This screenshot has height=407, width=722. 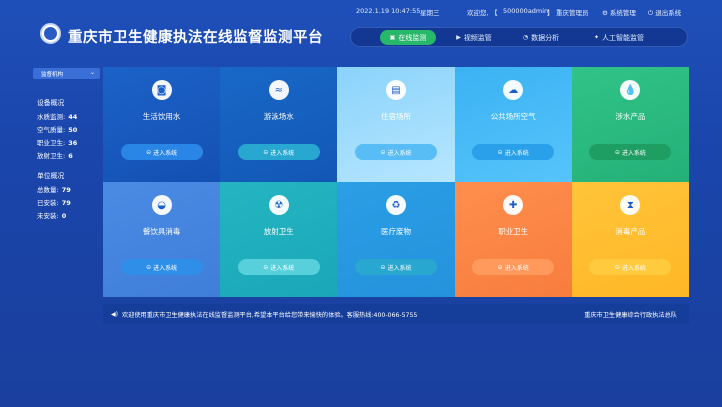 I want to click on main-nav: ▣ 在线监测 ▶ 视频监管 ◔ 数据分析 ✦ 人工智能监管, so click(x=519, y=37).